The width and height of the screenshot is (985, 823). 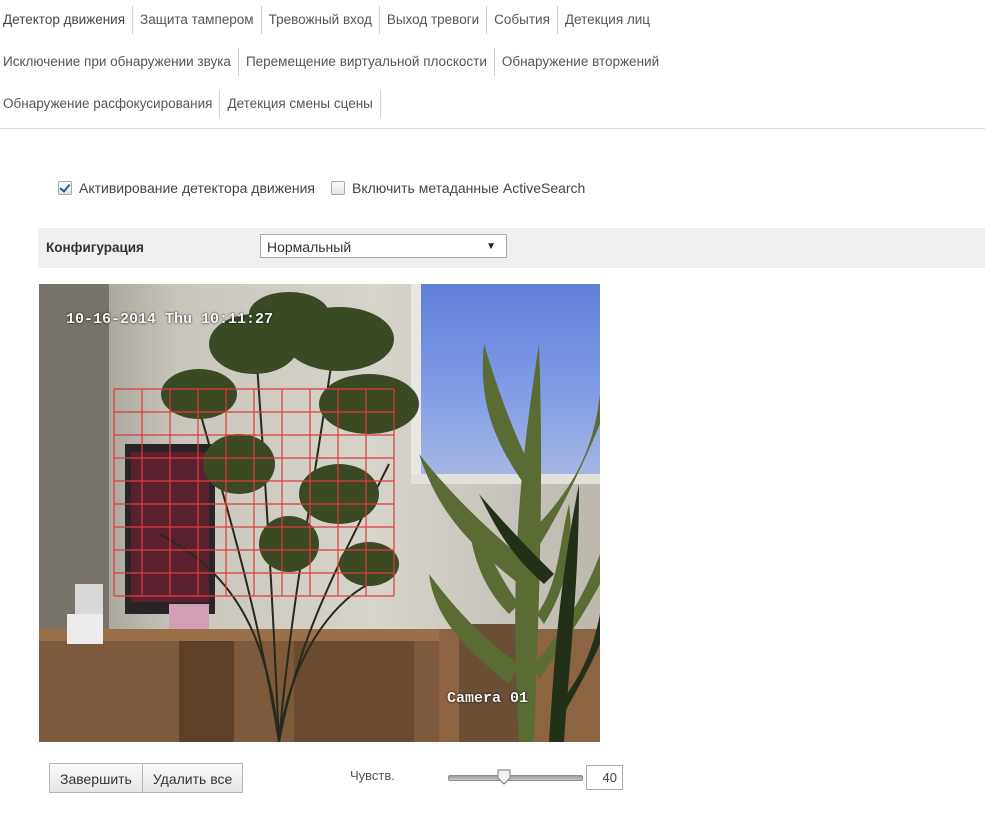 I want to click on config-label: Конфигурация, so click(x=95, y=247).